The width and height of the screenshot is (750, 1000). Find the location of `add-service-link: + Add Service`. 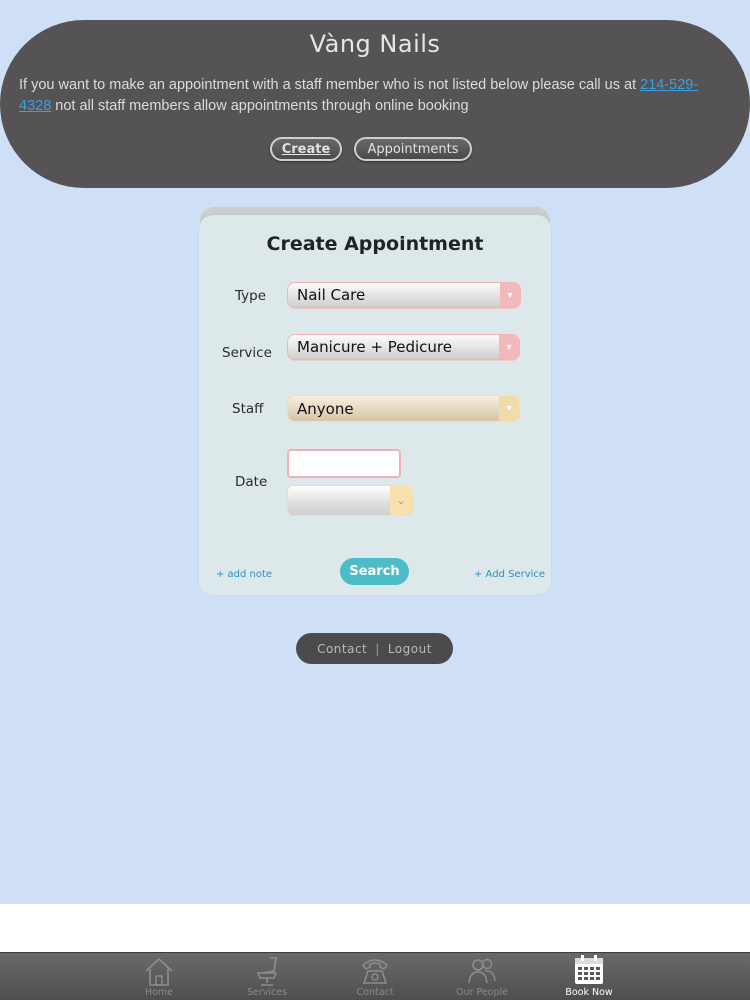

add-service-link: + Add Service is located at coordinates (509, 574).